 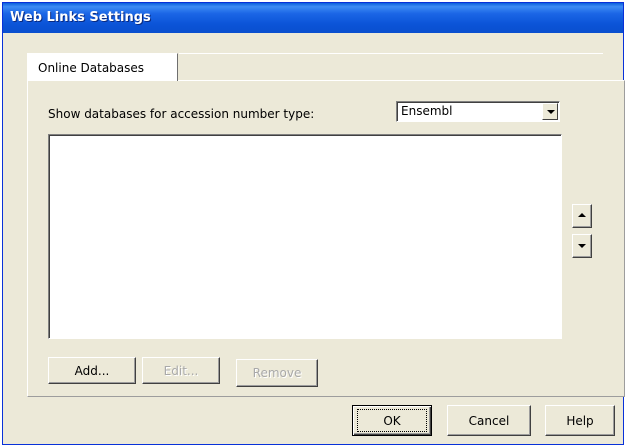 I want to click on tab-online-databases: Online Databases, so click(x=102, y=67).